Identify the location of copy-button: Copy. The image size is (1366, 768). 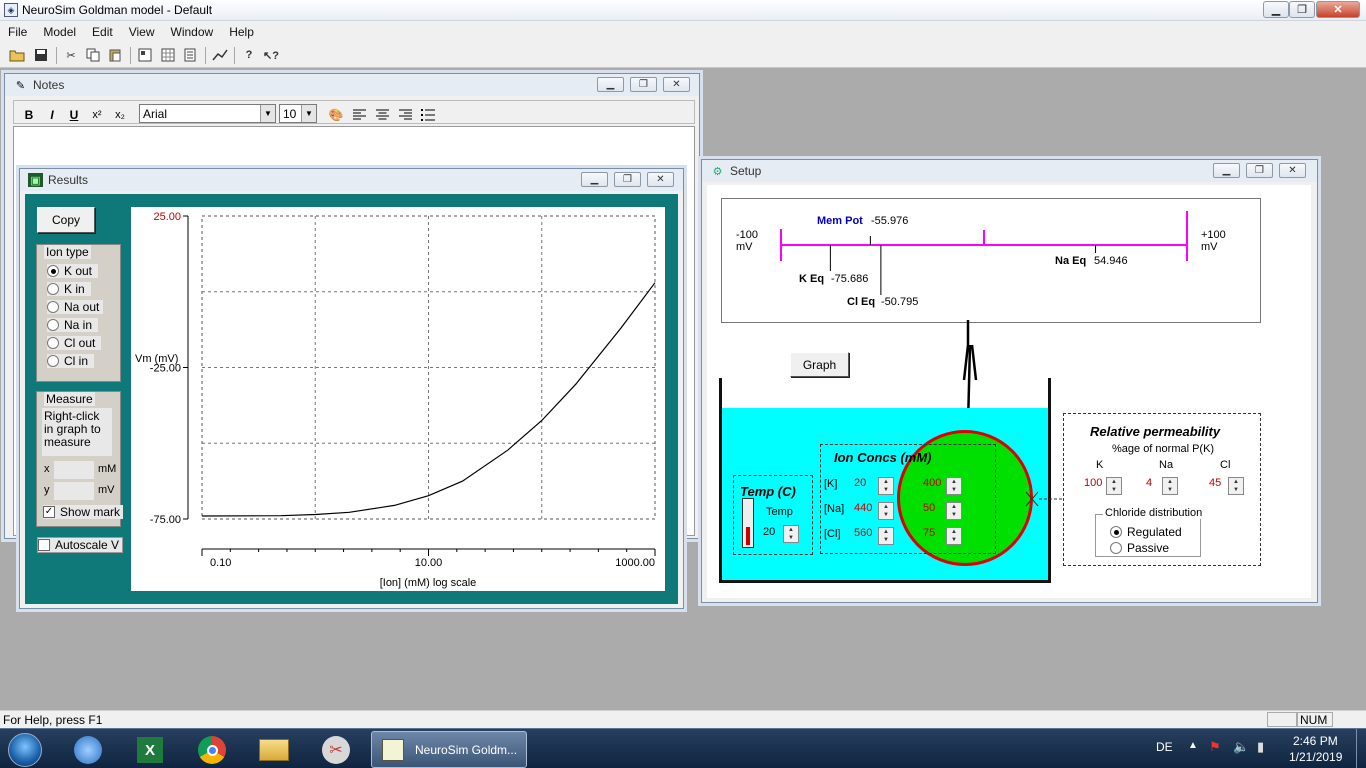
(66, 220).